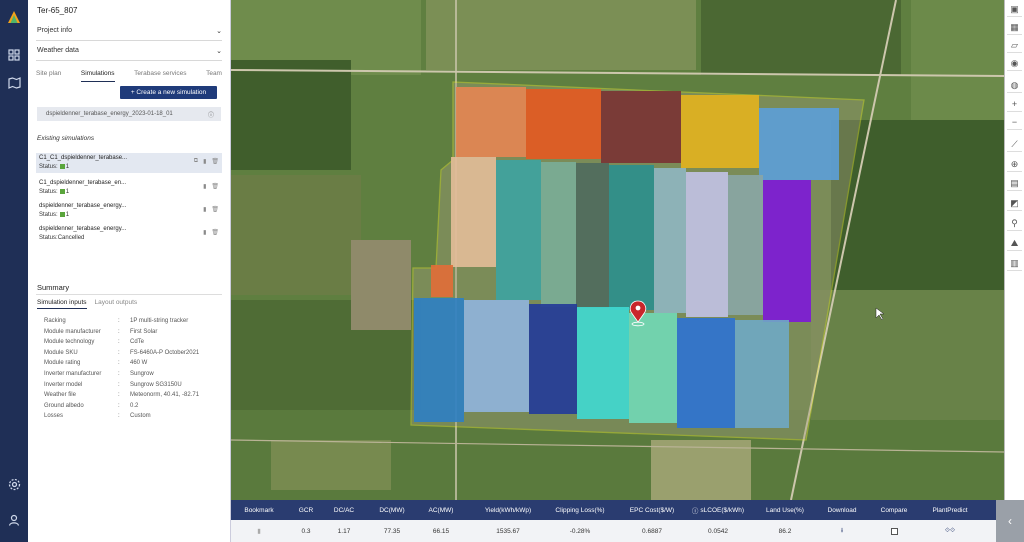  Describe the element at coordinates (1014, 122) in the screenshot. I see `zoom-out-icon: −` at that location.